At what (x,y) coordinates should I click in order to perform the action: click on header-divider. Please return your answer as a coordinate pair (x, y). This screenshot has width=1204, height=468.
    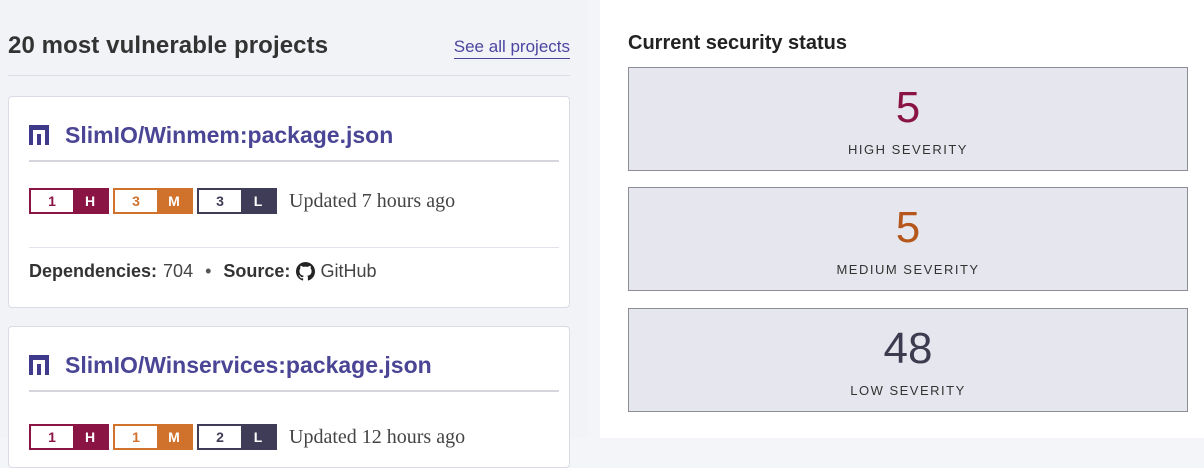
    Looking at the image, I should click on (289, 75).